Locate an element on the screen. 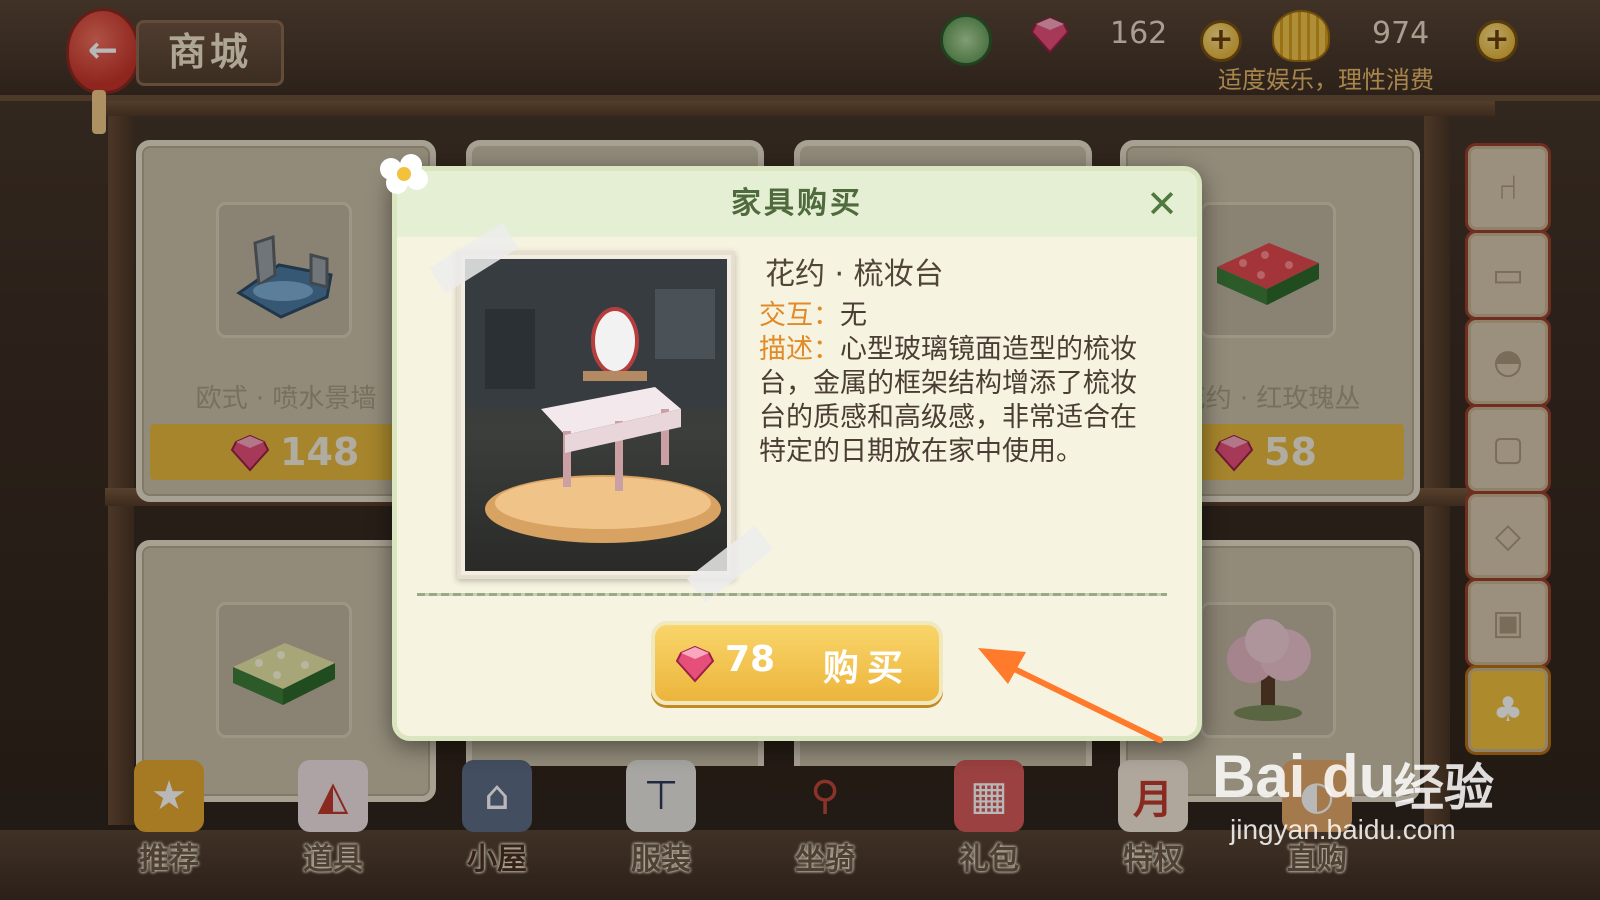  interaction-value: 无 is located at coordinates (853, 315).